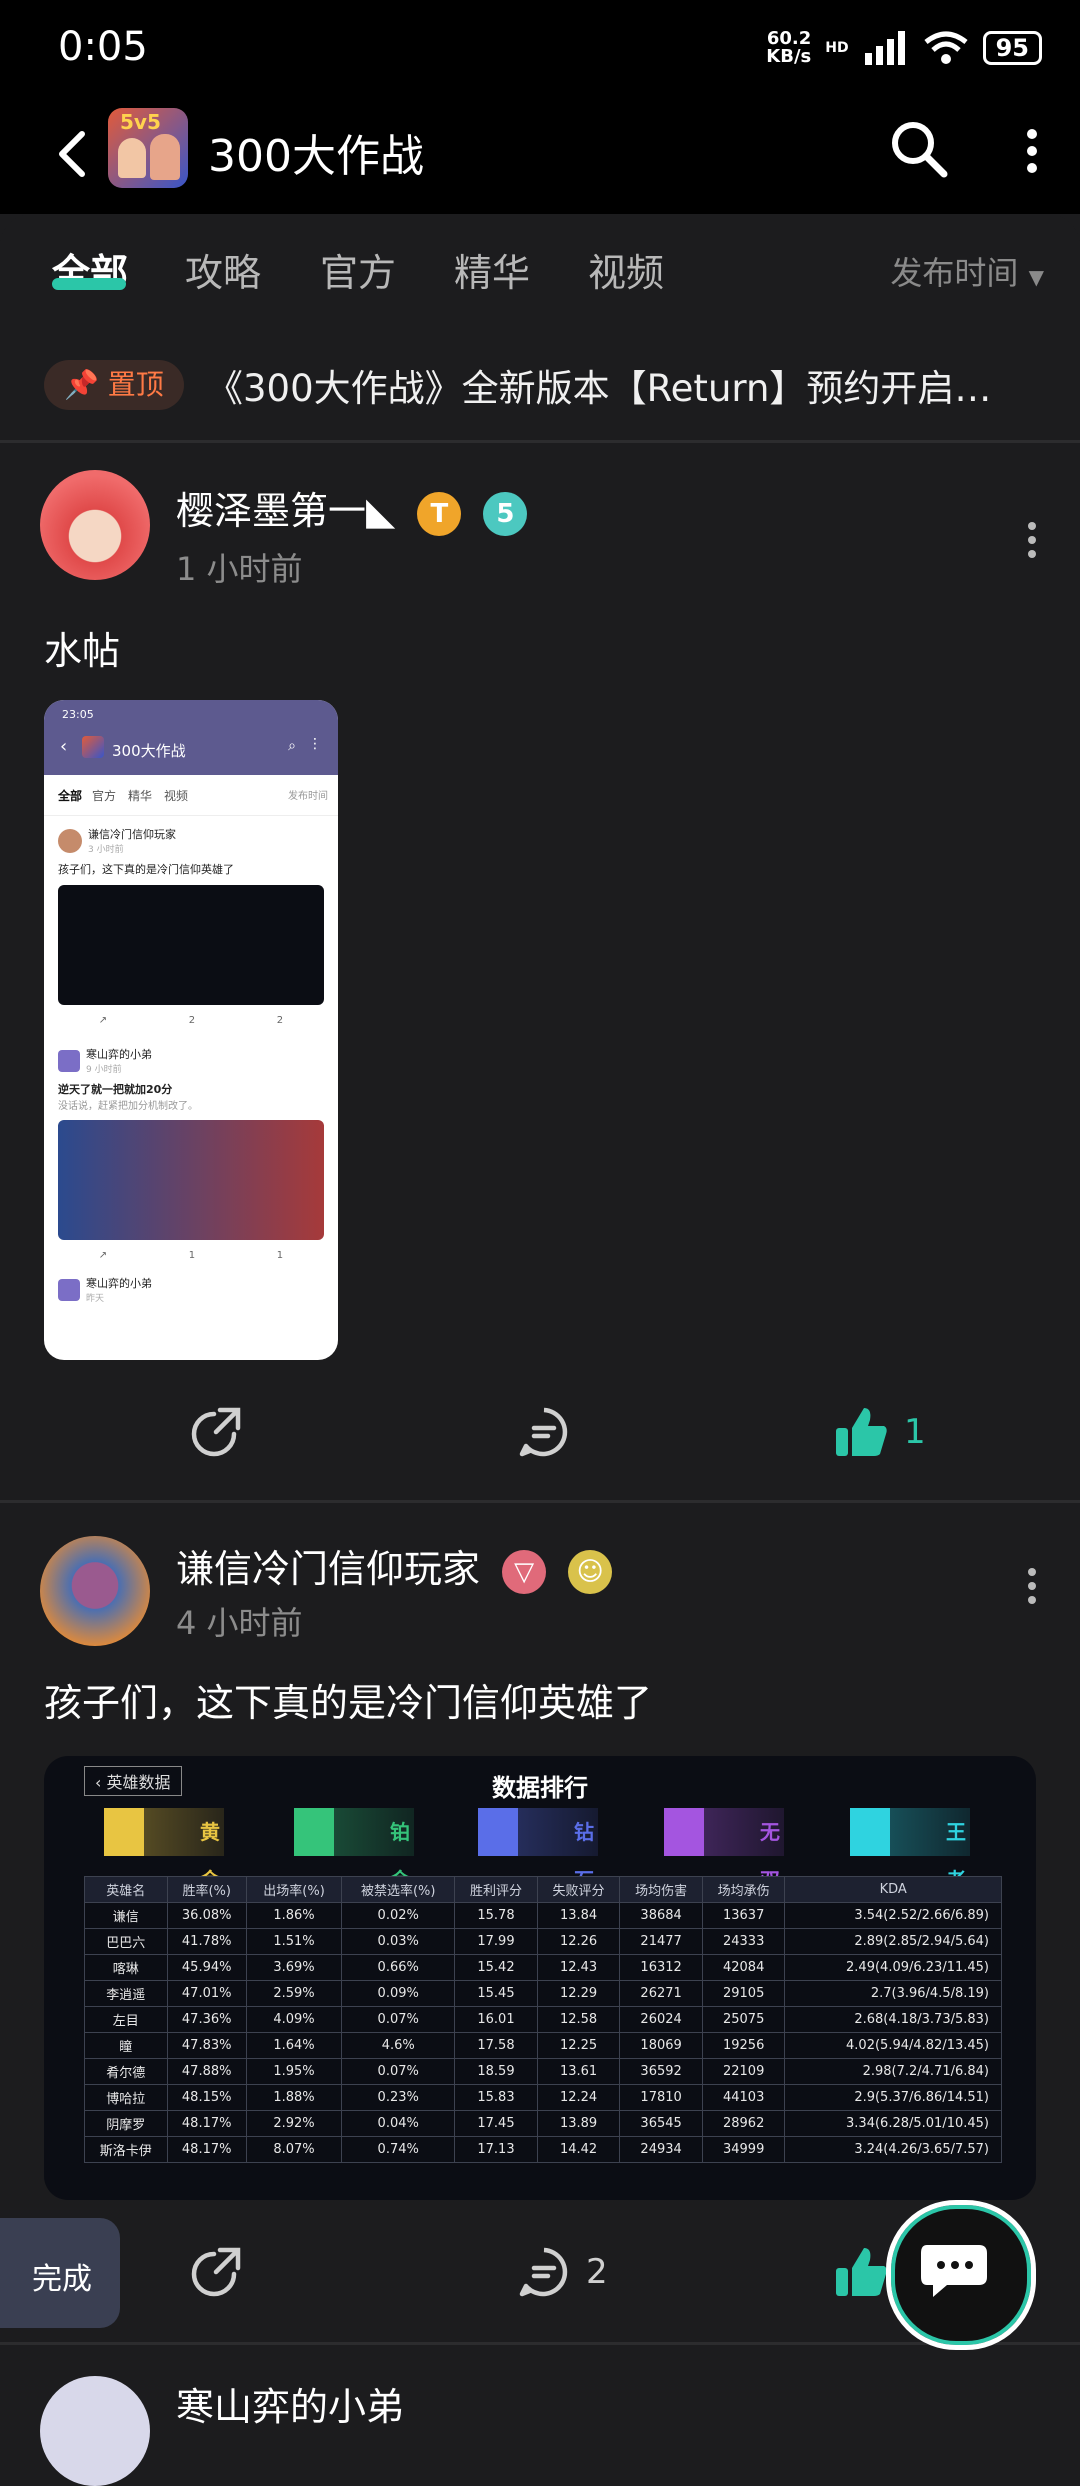  I want to click on table-header-cell: 出场率(%), so click(294, 1889).